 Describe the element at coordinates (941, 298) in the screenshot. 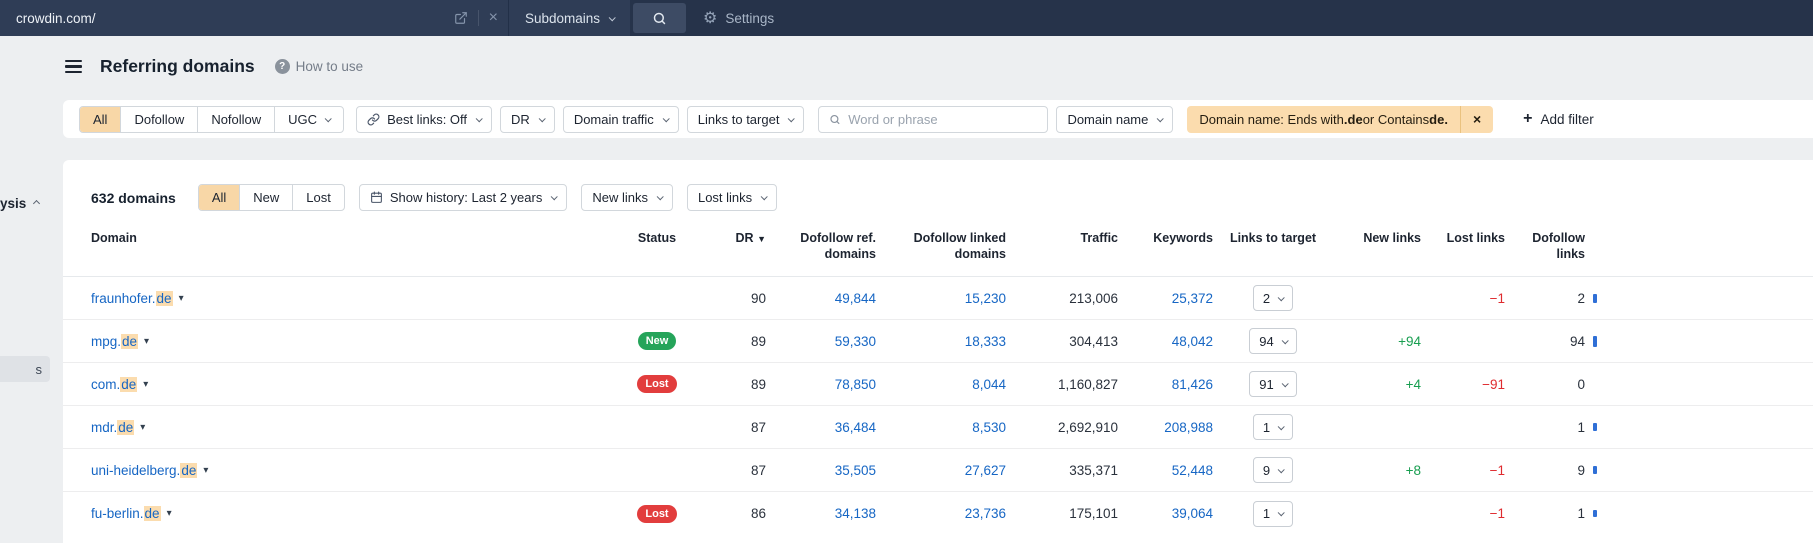

I see `dofollow-linked-domains-link: 15,230` at that location.